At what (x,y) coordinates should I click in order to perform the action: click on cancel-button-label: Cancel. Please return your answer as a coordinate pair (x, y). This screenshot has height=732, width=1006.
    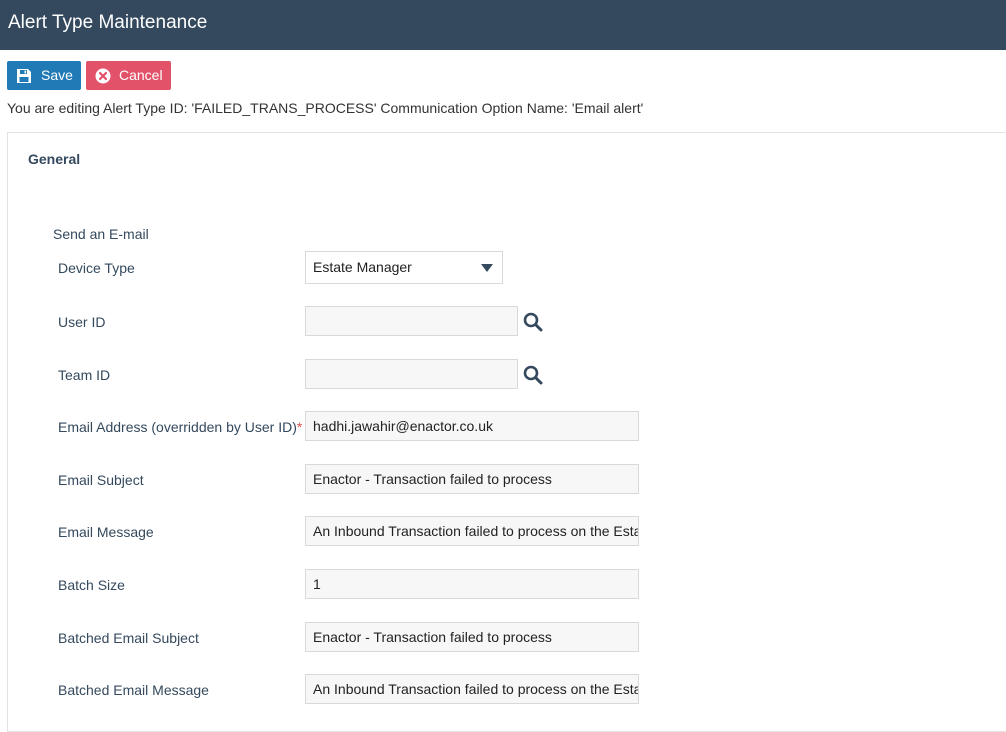
    Looking at the image, I should click on (141, 75).